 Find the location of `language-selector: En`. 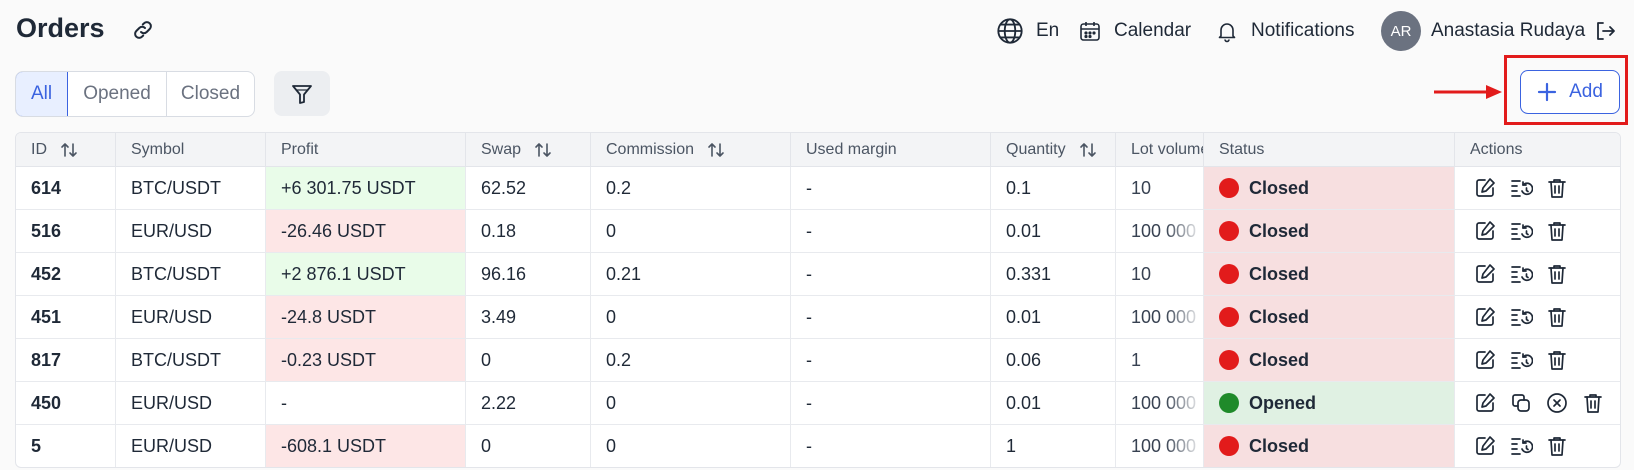

language-selector: En is located at coordinates (1027, 31).